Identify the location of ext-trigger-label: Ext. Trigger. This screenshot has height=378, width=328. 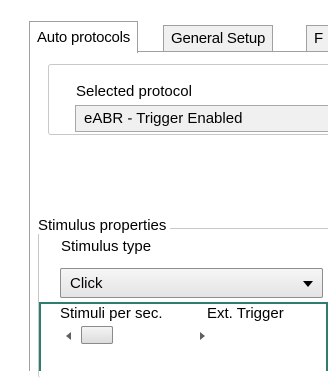
(245, 313).